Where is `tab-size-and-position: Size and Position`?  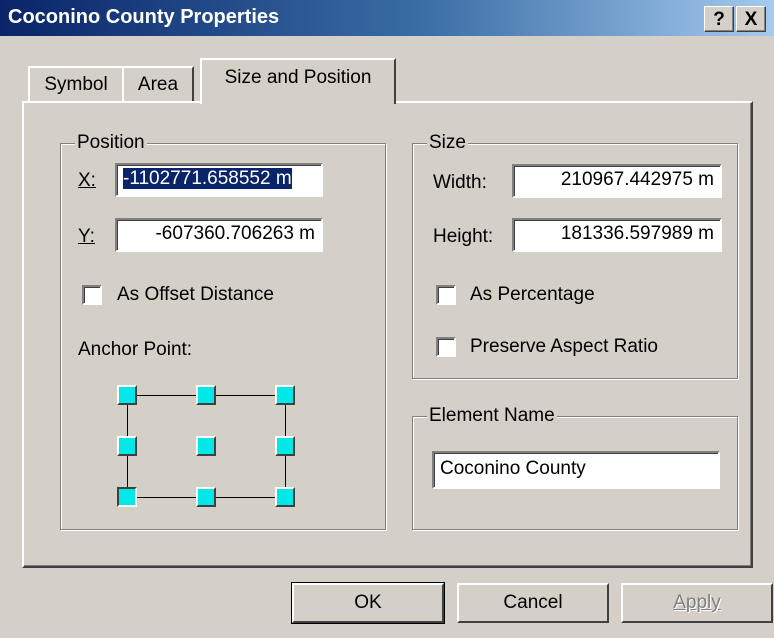 tab-size-and-position: Size and Position is located at coordinates (298, 81).